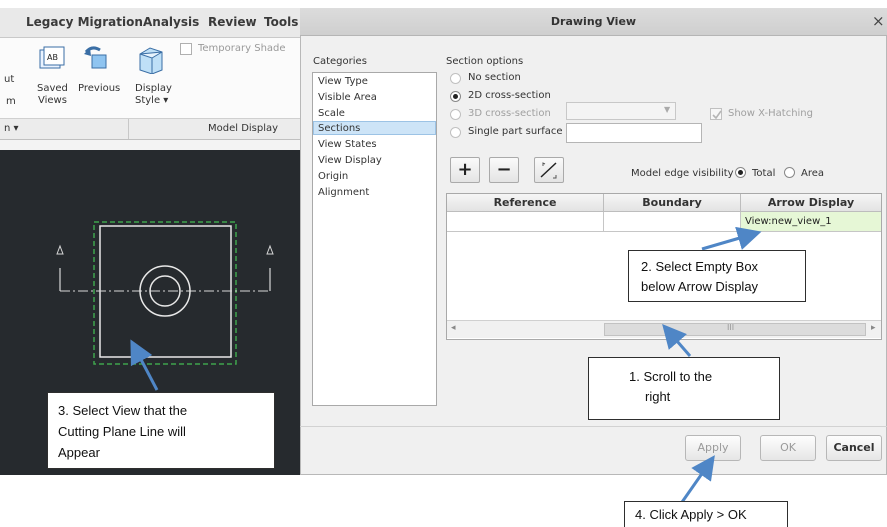 Image resolution: width=887 pixels, height=527 pixels. Describe the element at coordinates (700, 266) in the screenshot. I see `callout-2-line-1: 2. Select Empty Box` at that location.